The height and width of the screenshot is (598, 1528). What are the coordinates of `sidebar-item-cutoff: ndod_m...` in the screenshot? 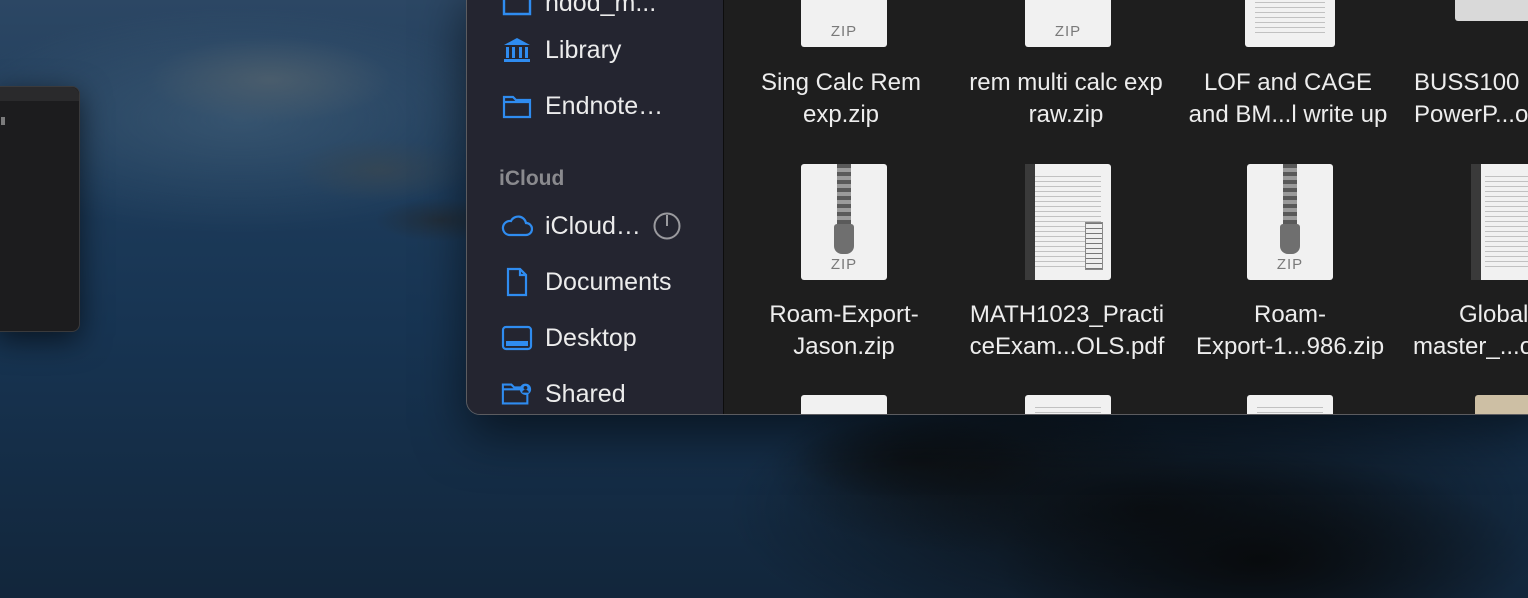 It's located at (578, 11).